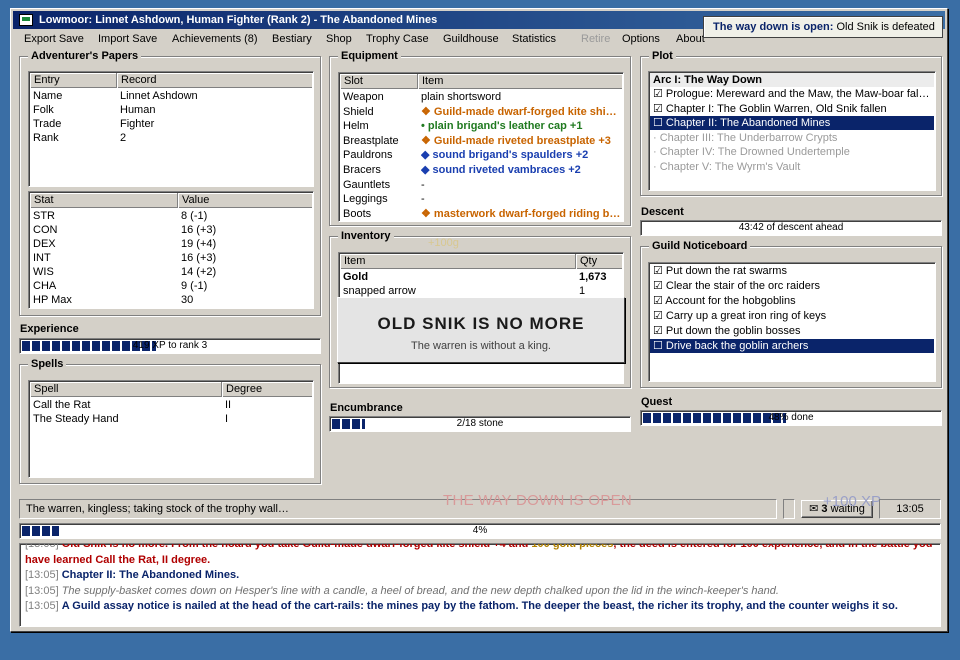 The width and height of the screenshot is (960, 660). What do you see at coordinates (657, 402) in the screenshot?
I see `quest-label: Quest` at bounding box center [657, 402].